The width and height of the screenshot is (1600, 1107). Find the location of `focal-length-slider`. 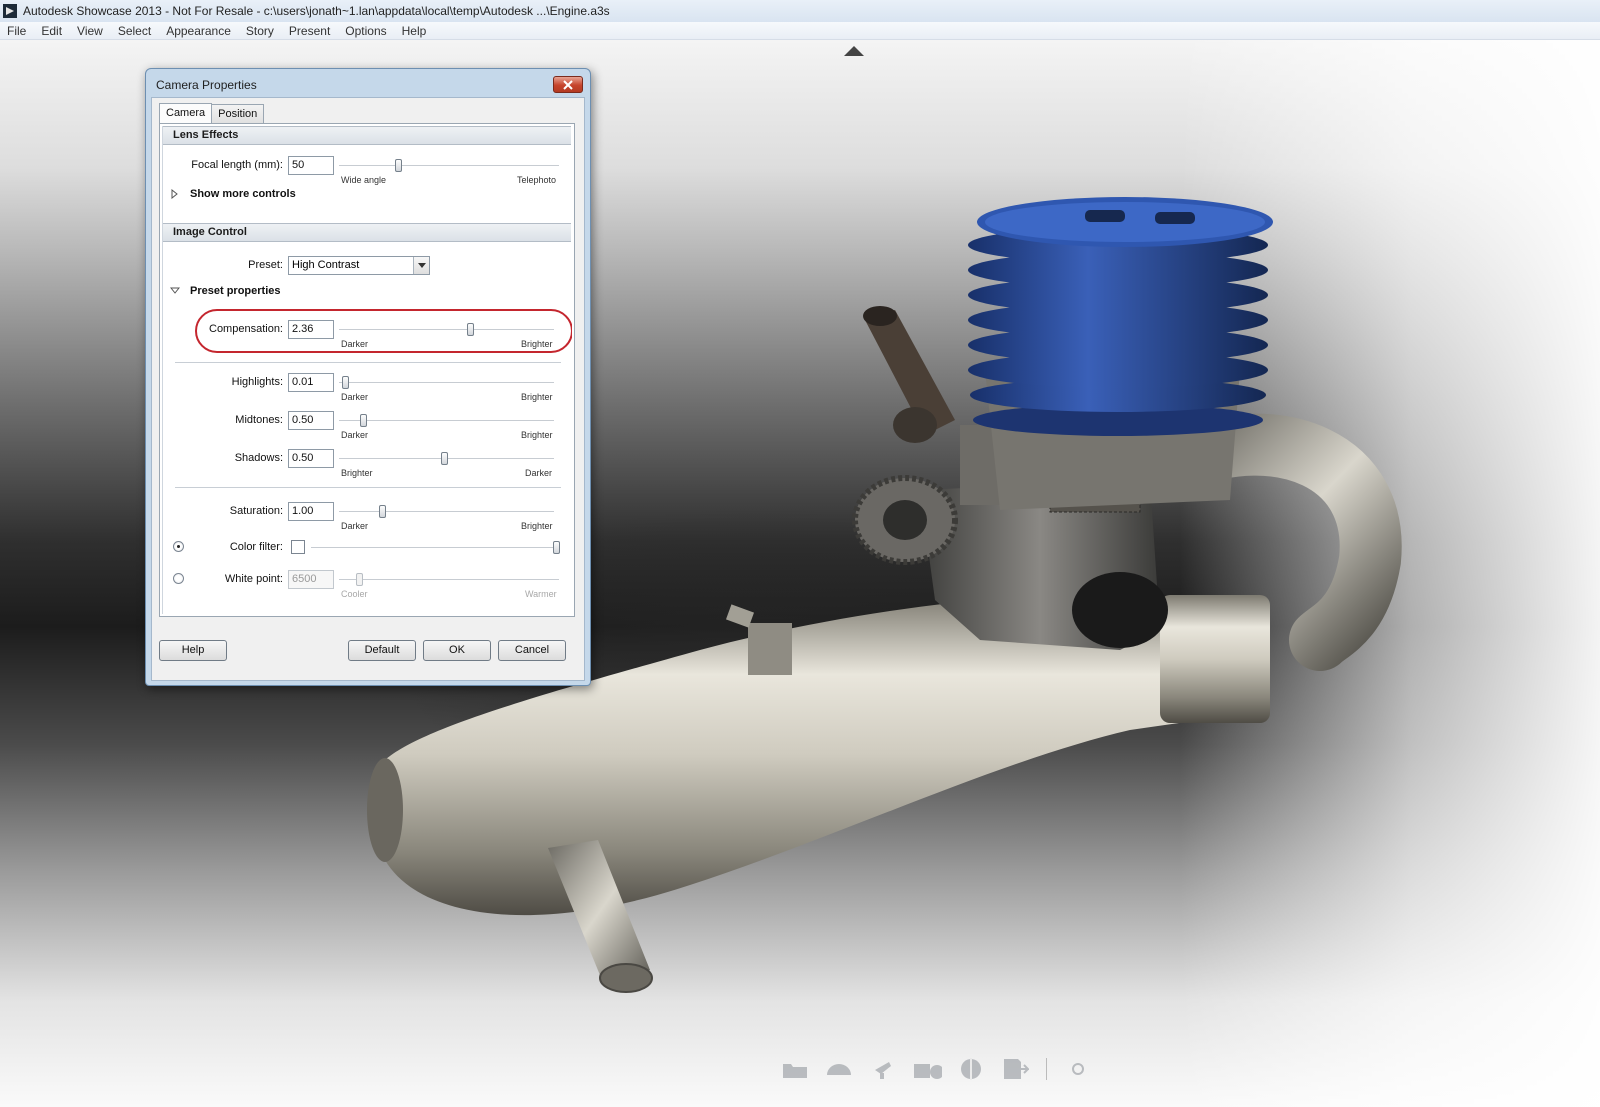

focal-length-slider is located at coordinates (449, 166).